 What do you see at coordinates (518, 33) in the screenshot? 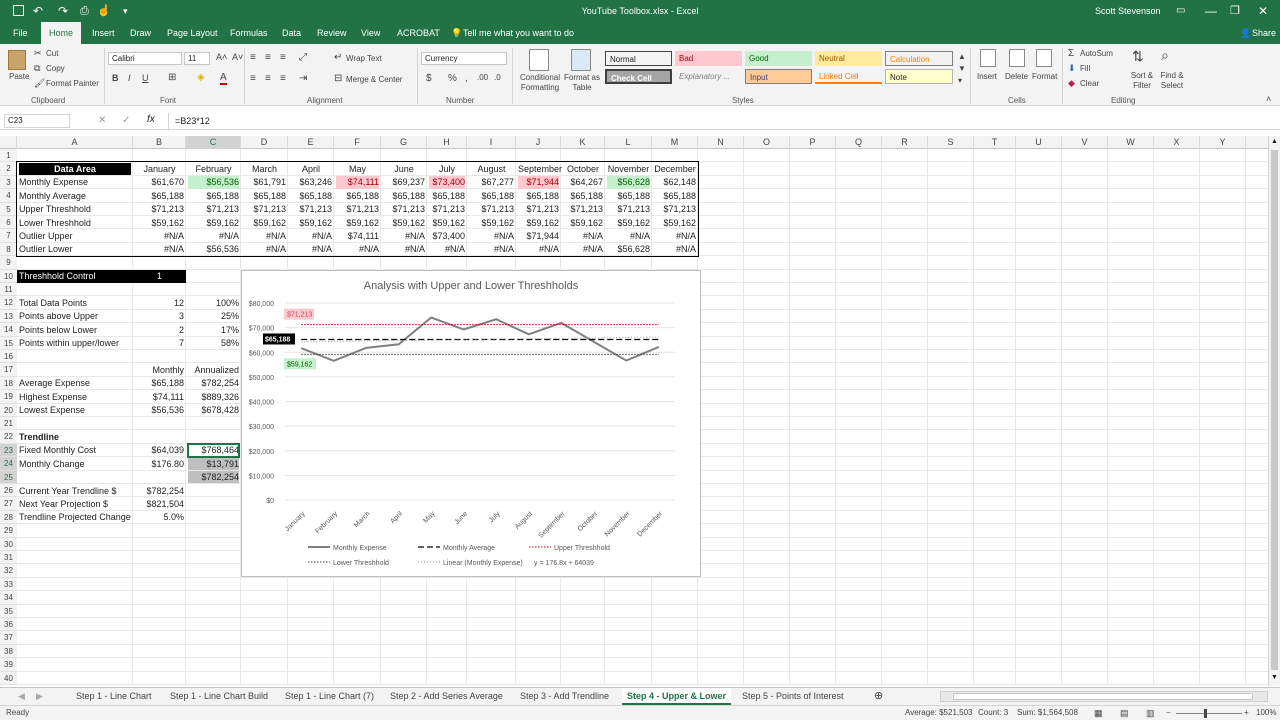
I see `tell-me-input: Tell me what you want to do` at bounding box center [518, 33].